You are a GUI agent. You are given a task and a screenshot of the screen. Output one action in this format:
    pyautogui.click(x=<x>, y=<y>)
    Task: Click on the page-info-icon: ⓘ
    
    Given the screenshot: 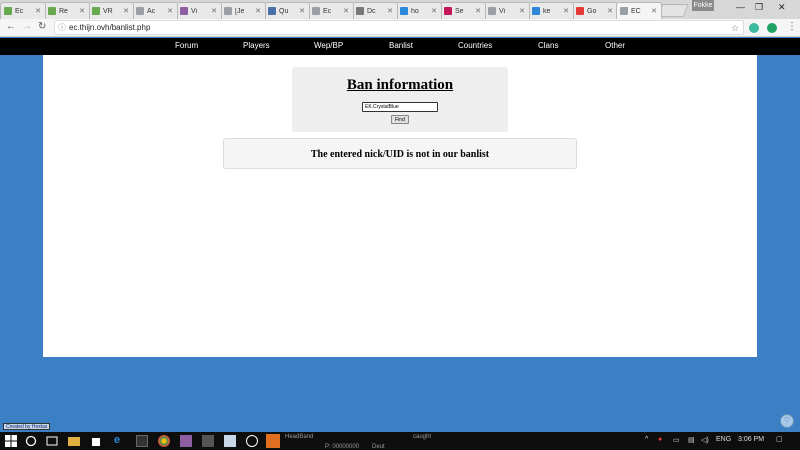 What is the action you would take?
    pyautogui.click(x=62, y=28)
    